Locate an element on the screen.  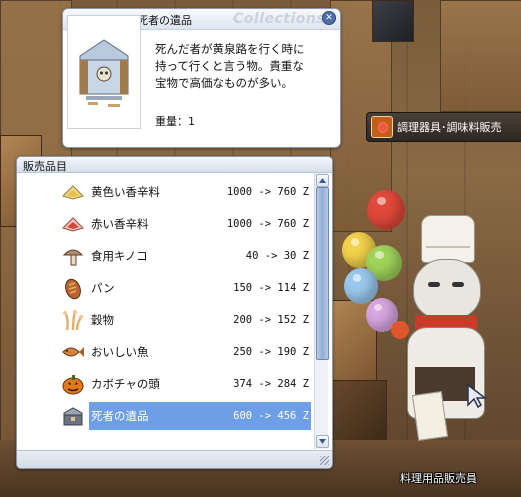
arrow-up-icon is located at coordinates (322, 180).